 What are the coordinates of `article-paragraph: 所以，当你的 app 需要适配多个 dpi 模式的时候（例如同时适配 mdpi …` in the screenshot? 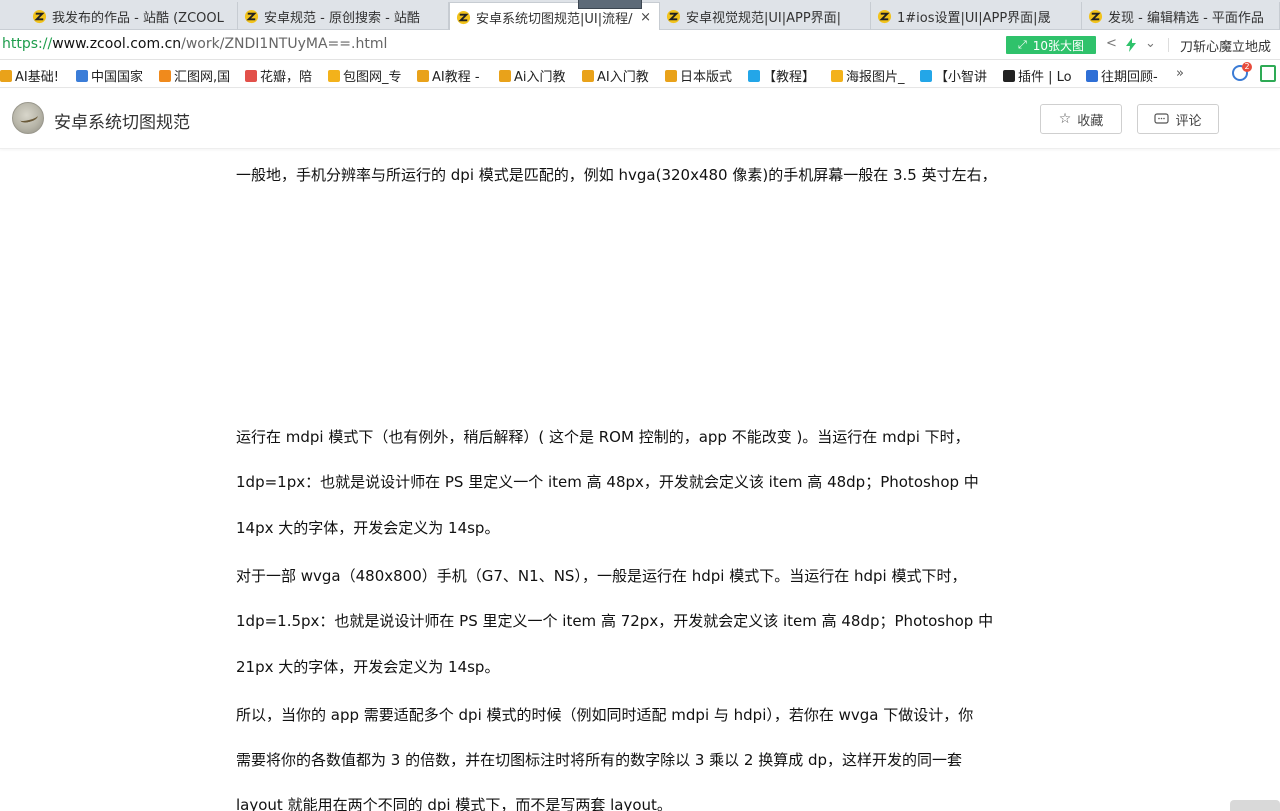 It's located at (605, 715).